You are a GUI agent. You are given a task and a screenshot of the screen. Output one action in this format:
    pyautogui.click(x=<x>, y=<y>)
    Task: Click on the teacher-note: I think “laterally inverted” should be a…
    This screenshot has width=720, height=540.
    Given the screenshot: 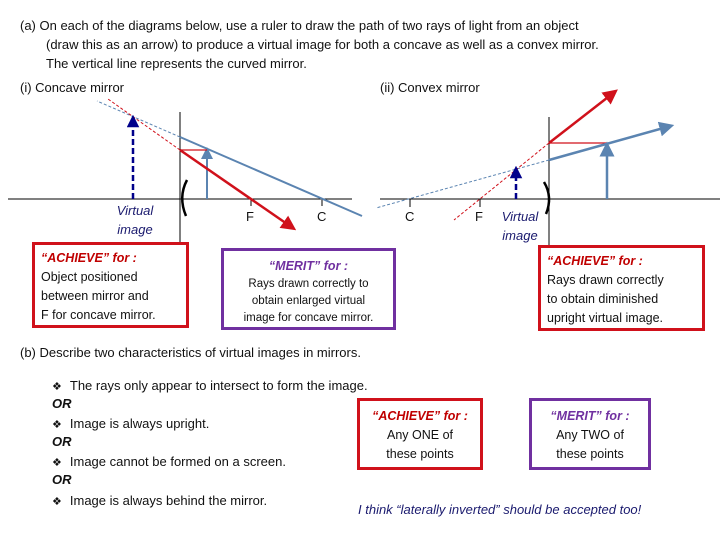 What is the action you would take?
    pyautogui.click(x=500, y=509)
    